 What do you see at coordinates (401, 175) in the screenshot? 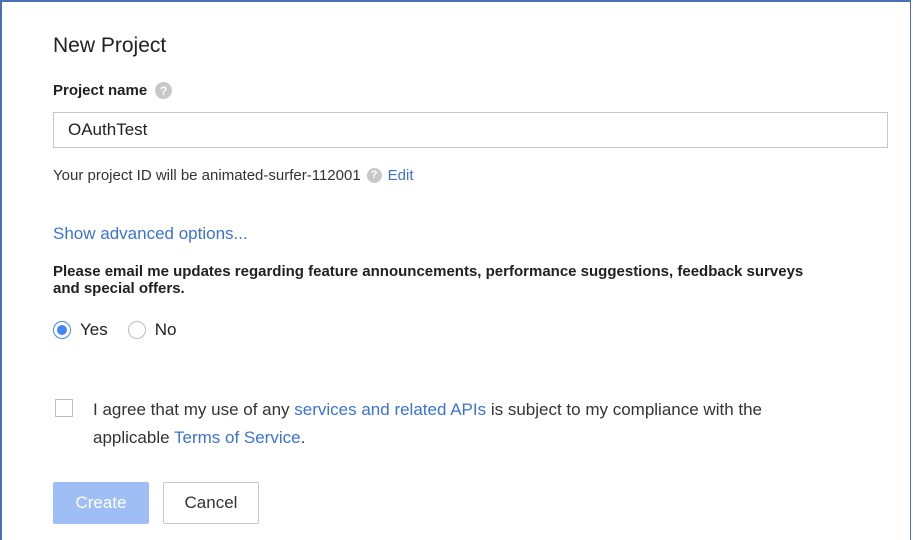
I see `edit-project-id-link: Edit` at bounding box center [401, 175].